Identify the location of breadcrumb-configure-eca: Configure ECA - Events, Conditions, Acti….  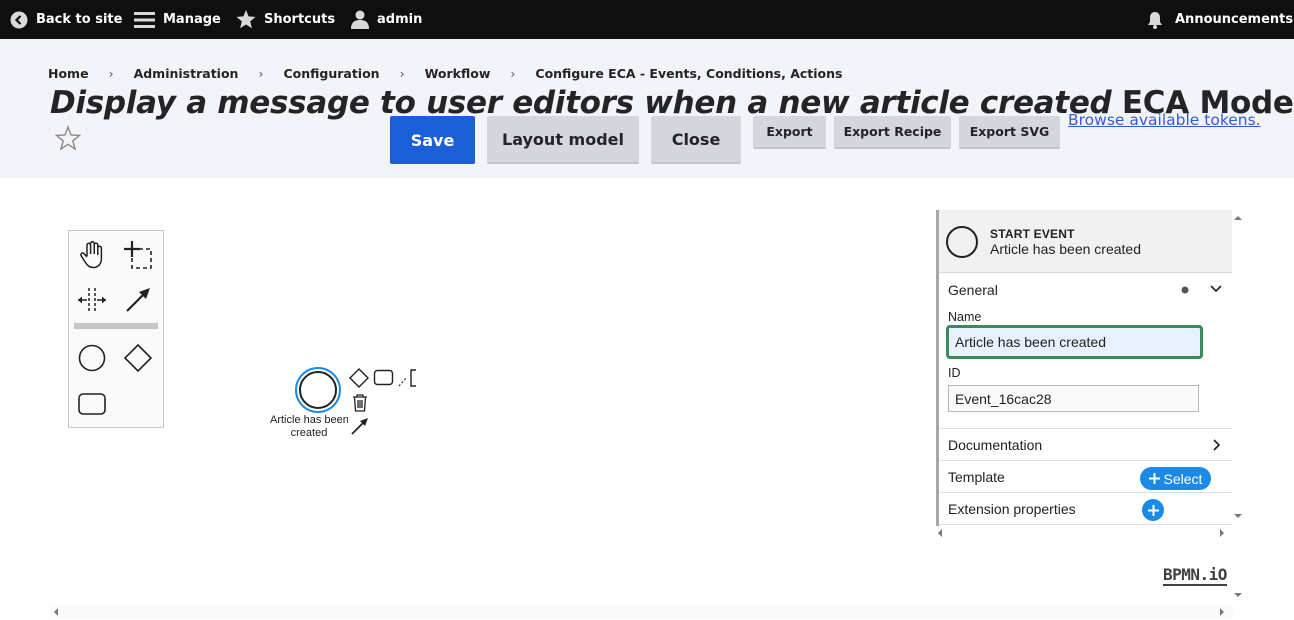
(688, 73).